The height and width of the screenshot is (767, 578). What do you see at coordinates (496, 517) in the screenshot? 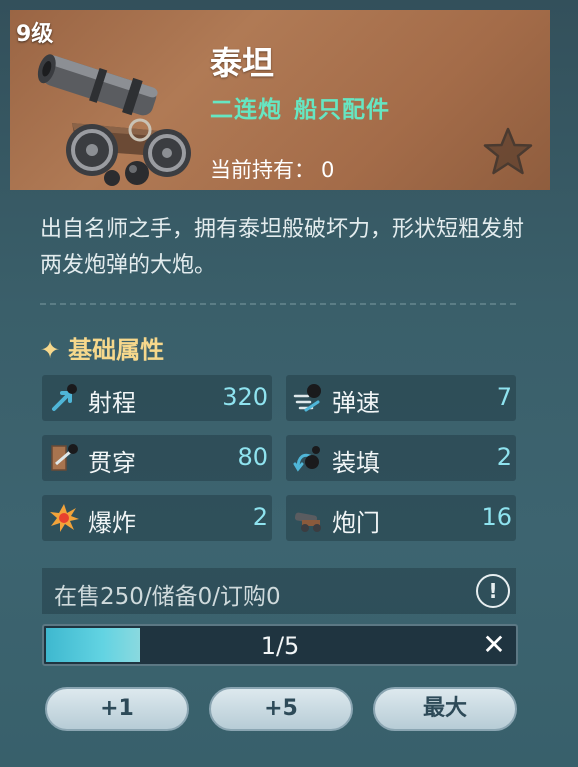
I see `stat-value: 16` at bounding box center [496, 517].